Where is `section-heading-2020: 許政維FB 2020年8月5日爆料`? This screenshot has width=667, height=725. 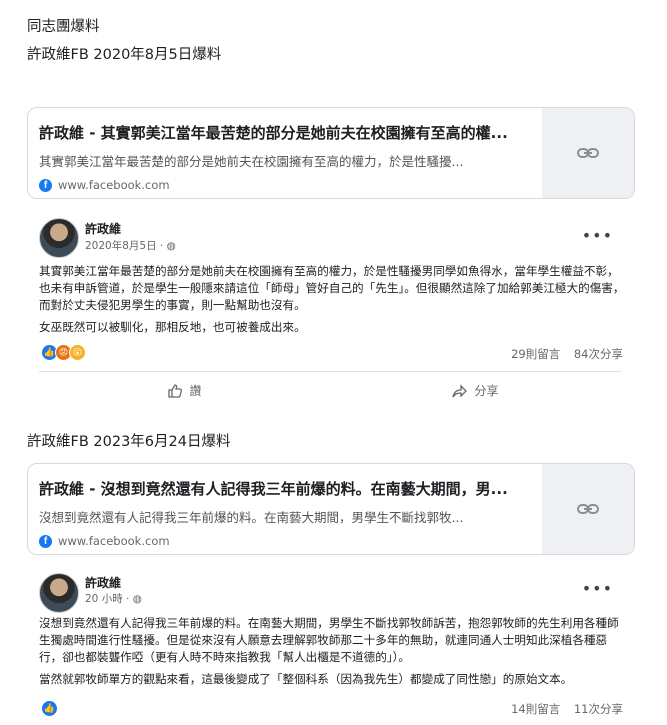 section-heading-2020: 許政維FB 2020年8月5日爆料 is located at coordinates (124, 55).